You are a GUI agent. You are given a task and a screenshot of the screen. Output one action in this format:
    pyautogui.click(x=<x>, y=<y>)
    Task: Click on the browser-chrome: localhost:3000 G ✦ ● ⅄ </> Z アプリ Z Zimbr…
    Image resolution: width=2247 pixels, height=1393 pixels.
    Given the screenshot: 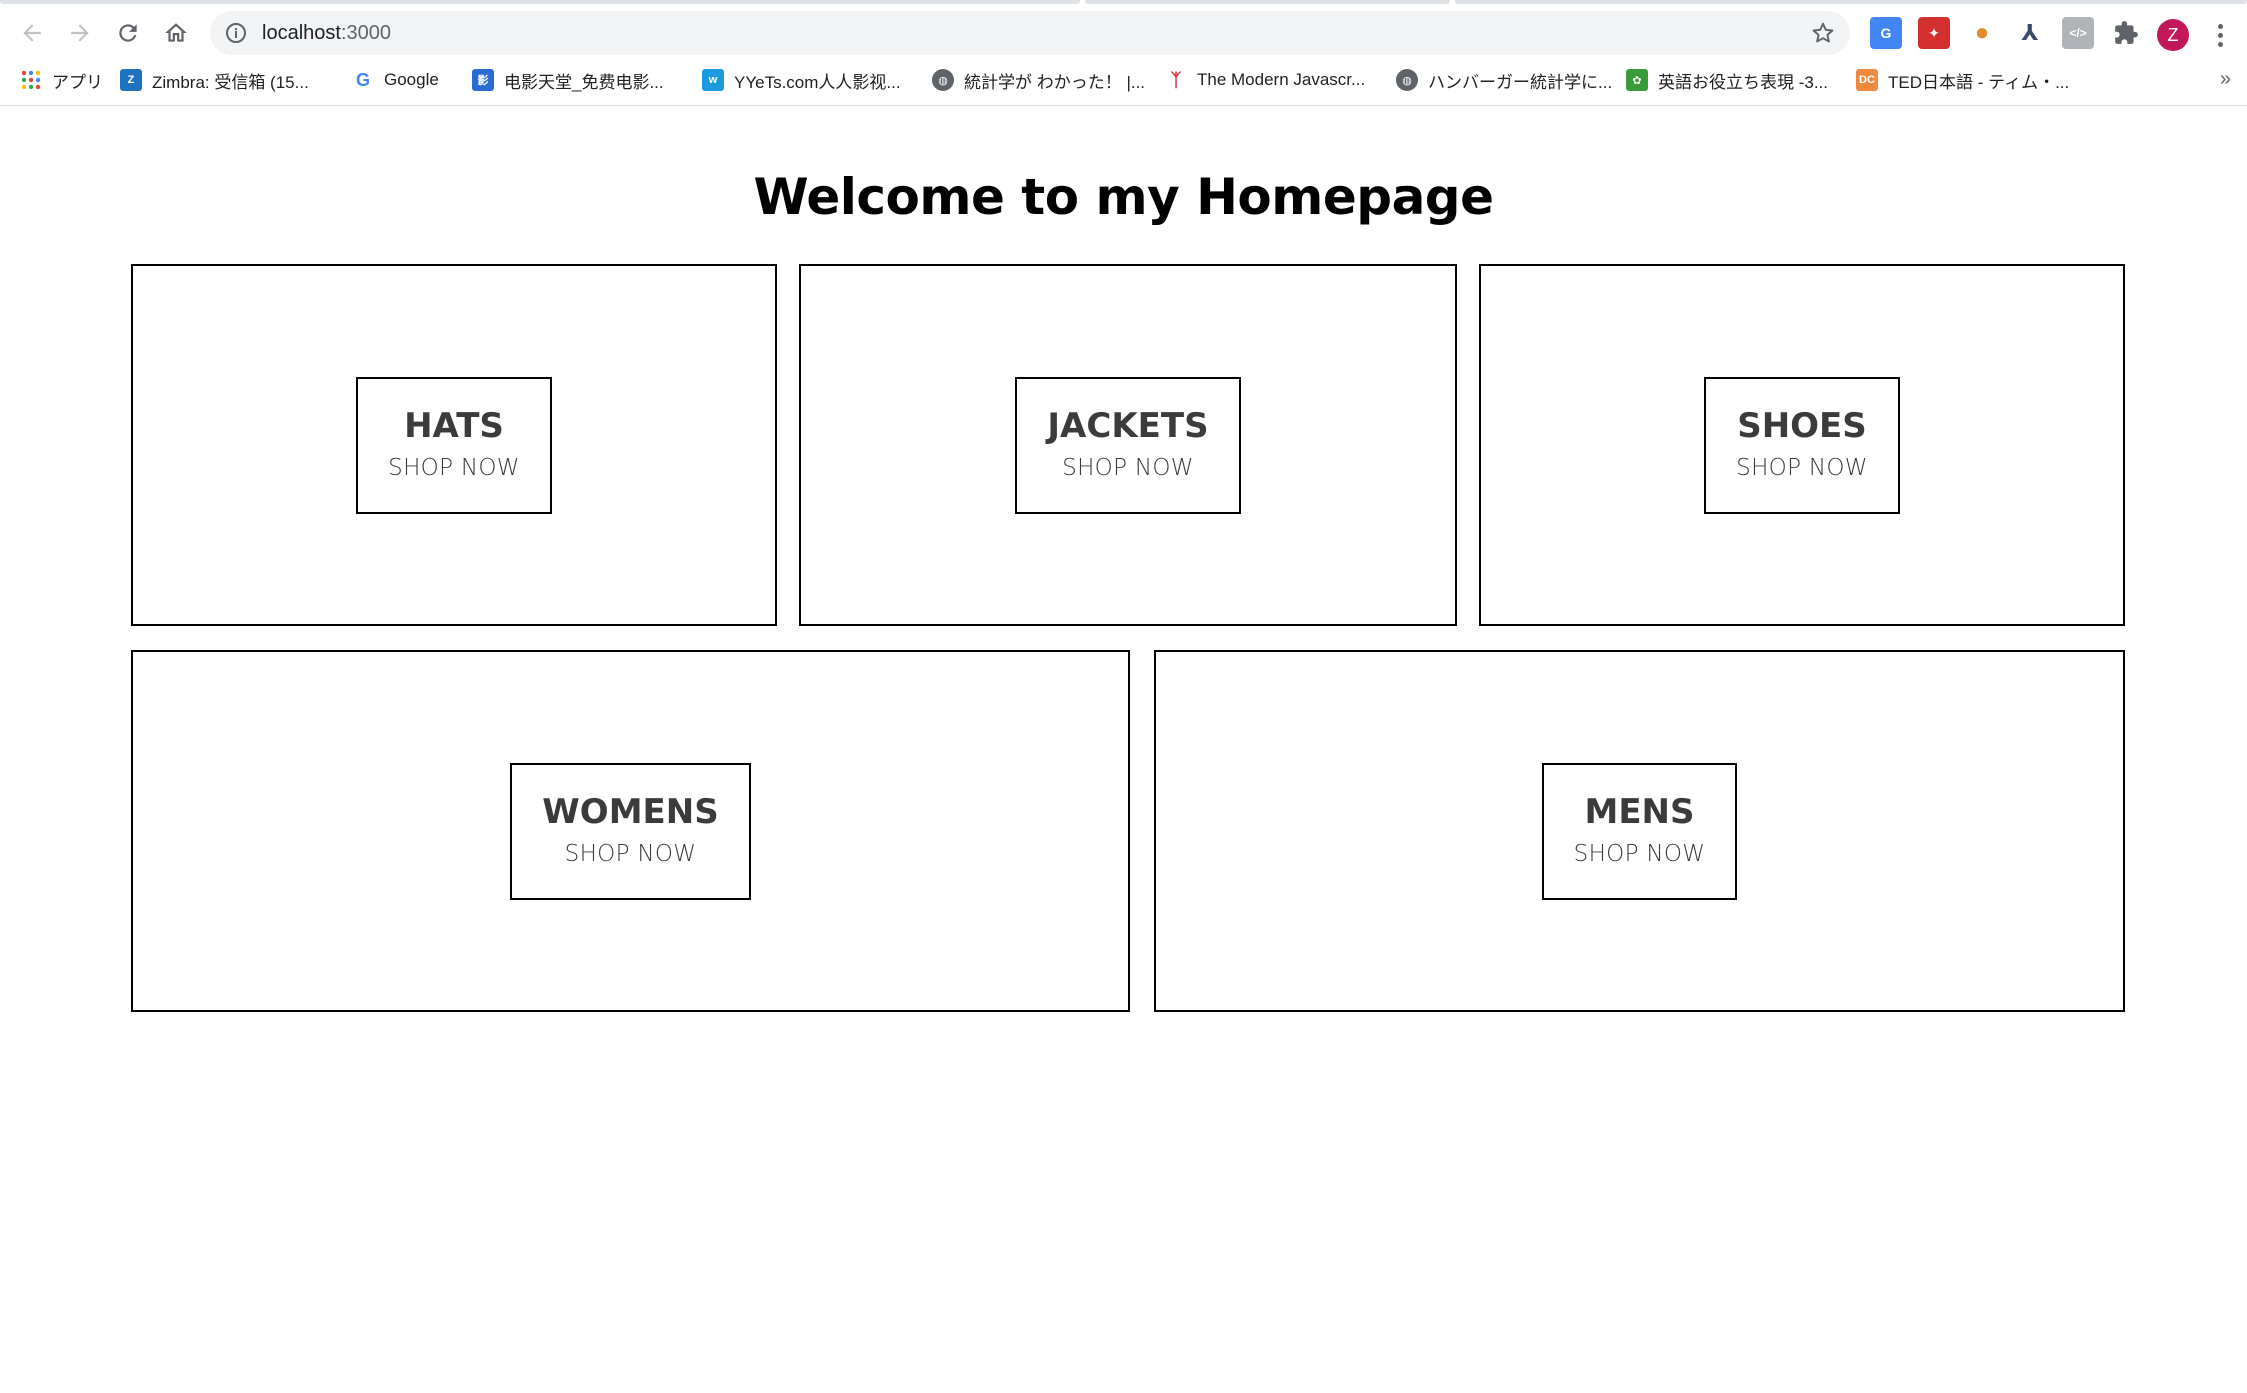 What is the action you would take?
    pyautogui.click(x=1123, y=53)
    